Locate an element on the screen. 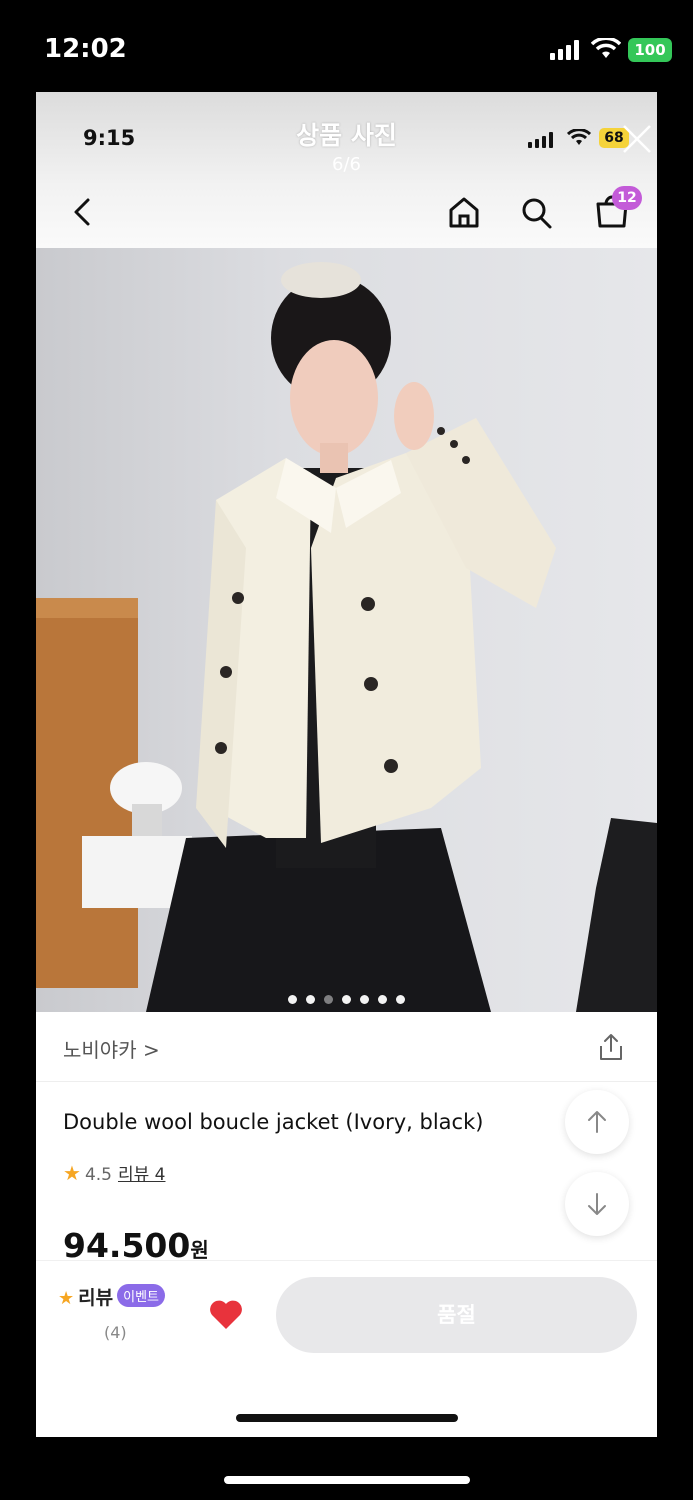  cart-count-badge: 12 is located at coordinates (627, 198).